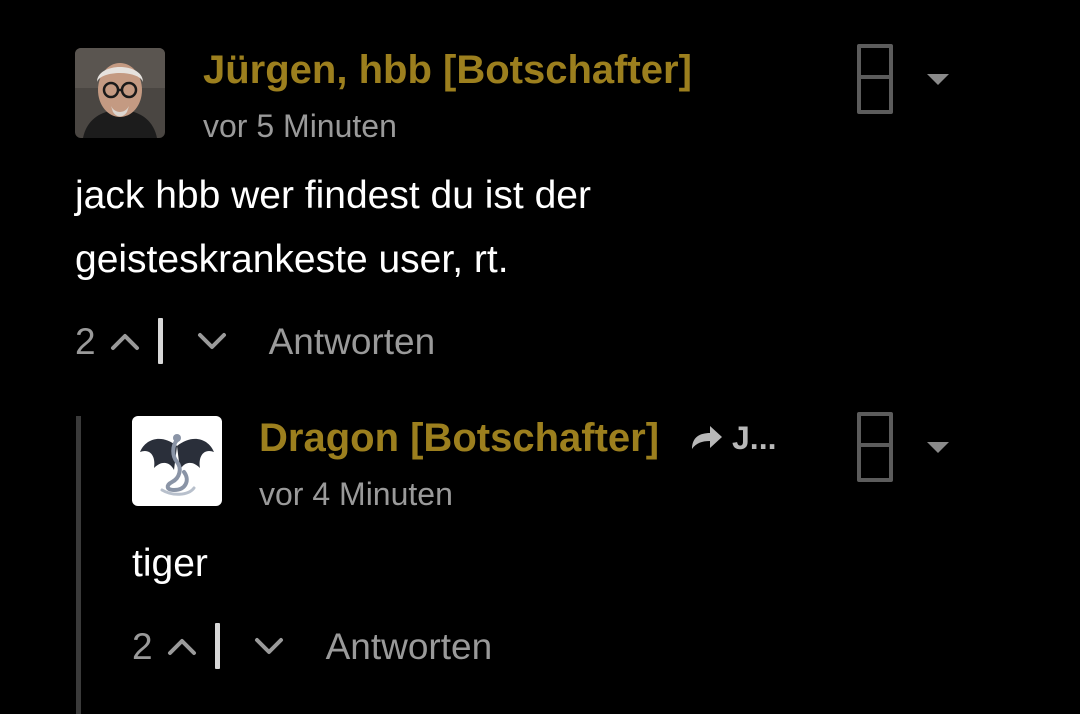 The width and height of the screenshot is (1080, 714). What do you see at coordinates (707, 437) in the screenshot?
I see `reply-arrow-icon` at bounding box center [707, 437].